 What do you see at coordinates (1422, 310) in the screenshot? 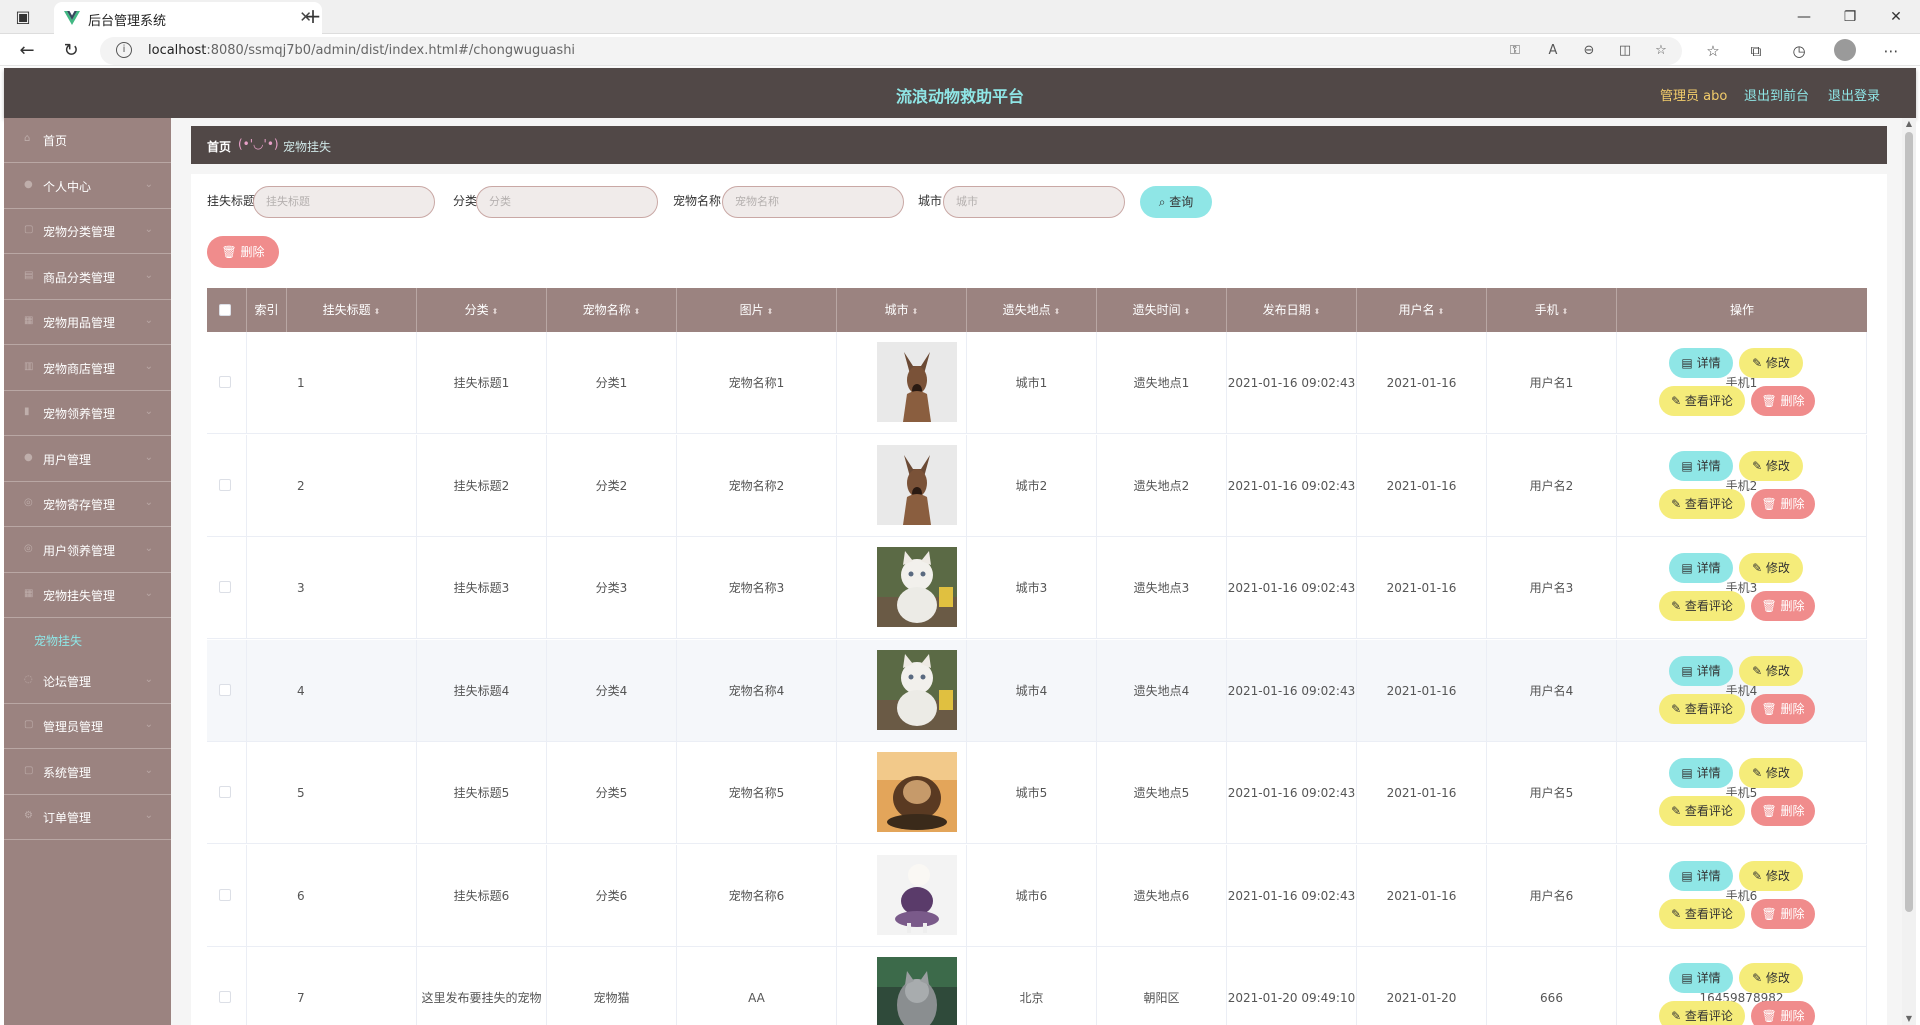
I see `column-header: 用户名 ⬍` at bounding box center [1422, 310].